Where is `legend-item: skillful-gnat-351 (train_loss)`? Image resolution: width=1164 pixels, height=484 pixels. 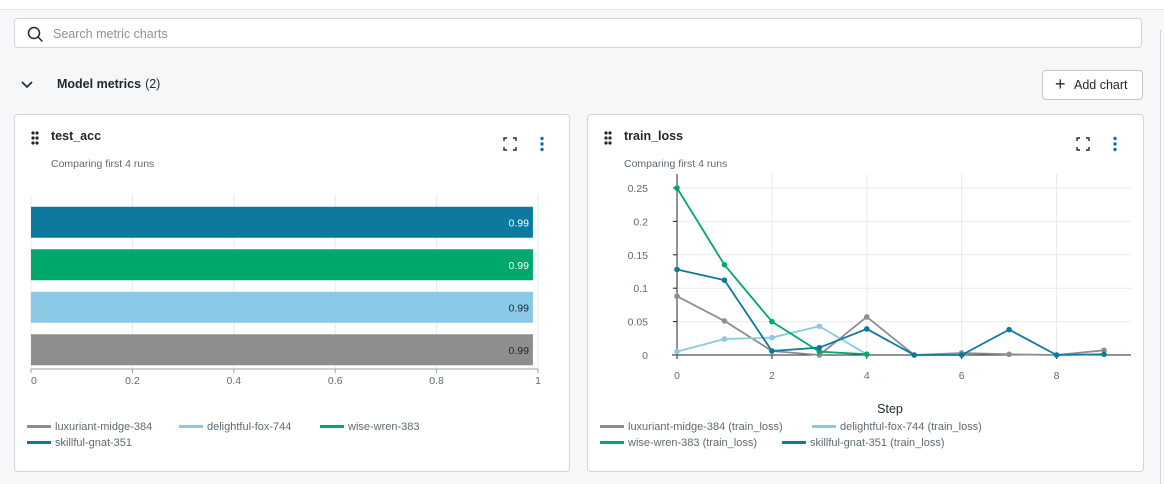
legend-item: skillful-gnat-351 (train_loss) is located at coordinates (863, 443).